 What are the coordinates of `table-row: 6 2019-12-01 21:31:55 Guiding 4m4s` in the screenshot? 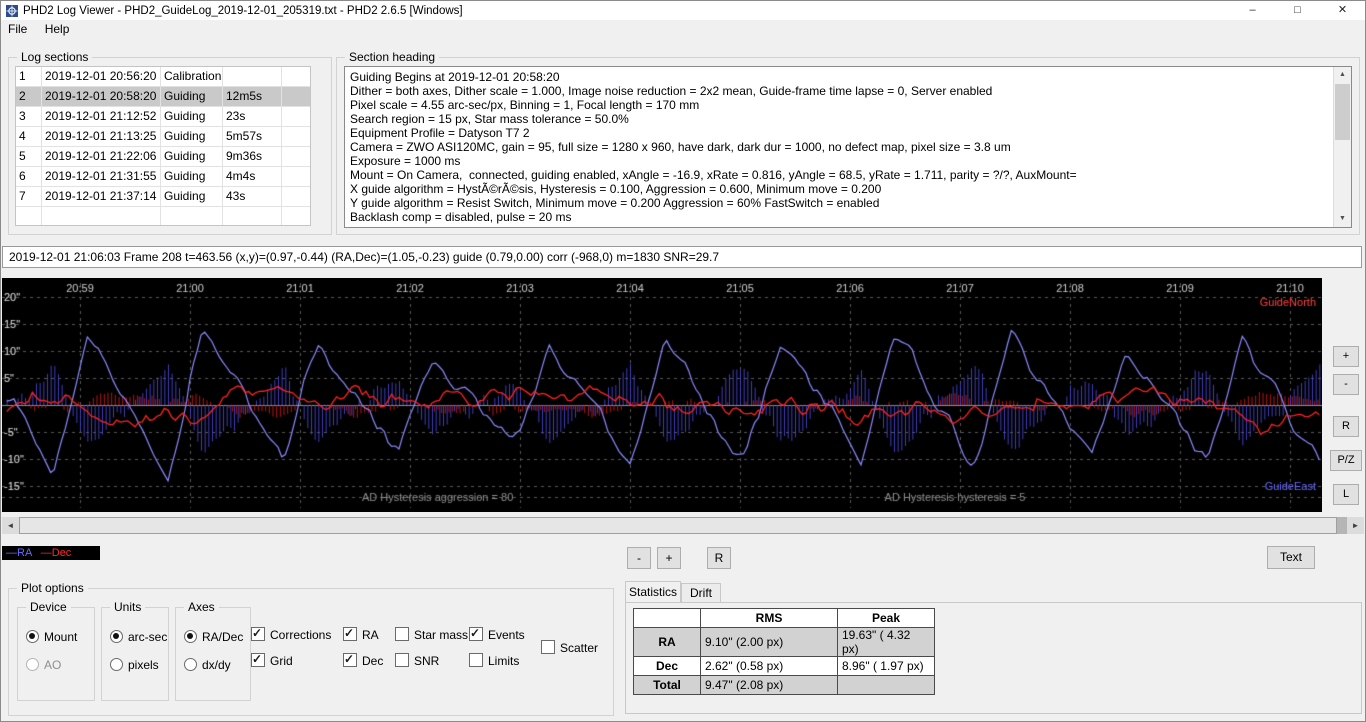 It's located at (163, 177).